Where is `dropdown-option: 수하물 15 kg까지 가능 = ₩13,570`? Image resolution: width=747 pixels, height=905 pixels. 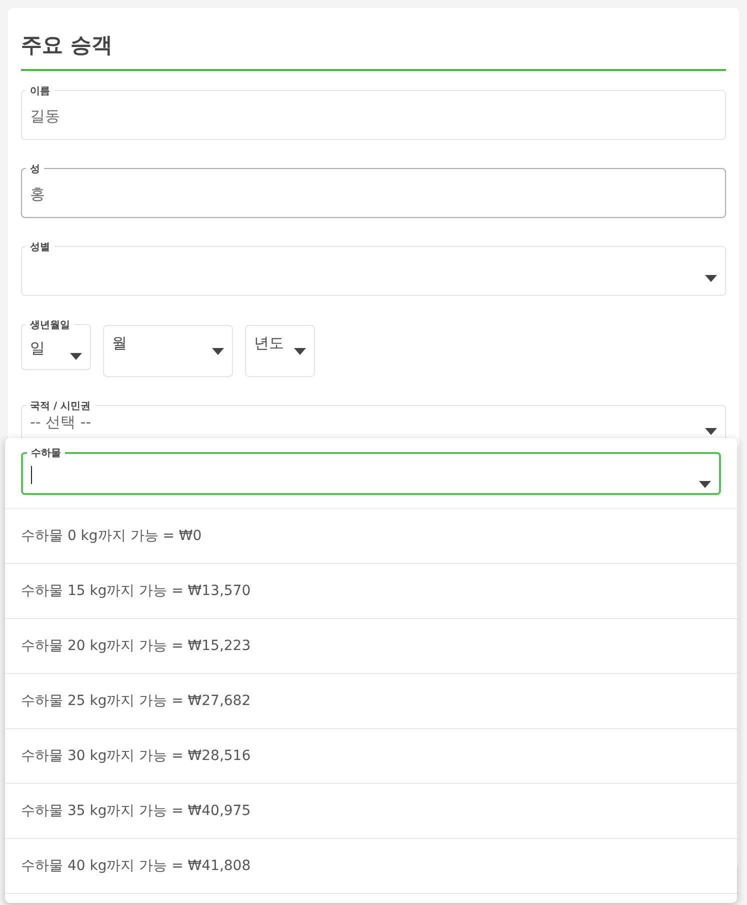
dropdown-option: 수하물 15 kg까지 가능 = ₩13,570 is located at coordinates (136, 591).